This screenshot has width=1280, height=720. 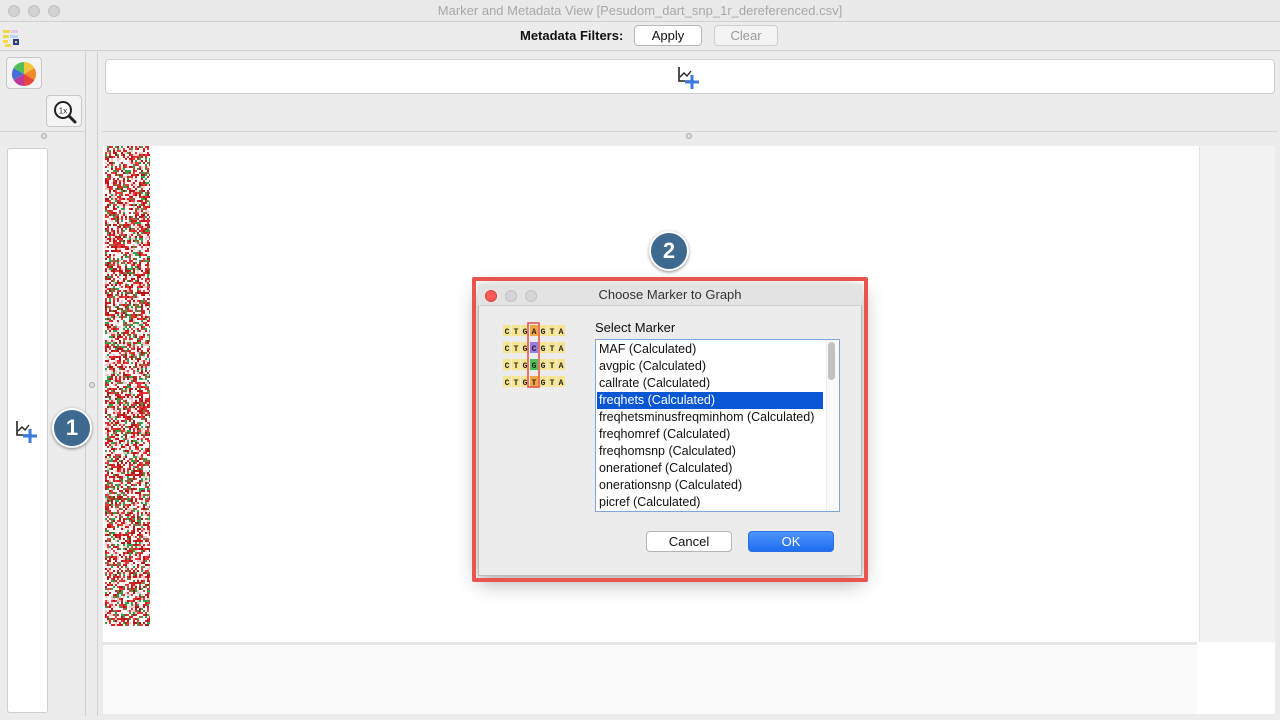 I want to click on marker-heatmap, so click(x=127, y=386).